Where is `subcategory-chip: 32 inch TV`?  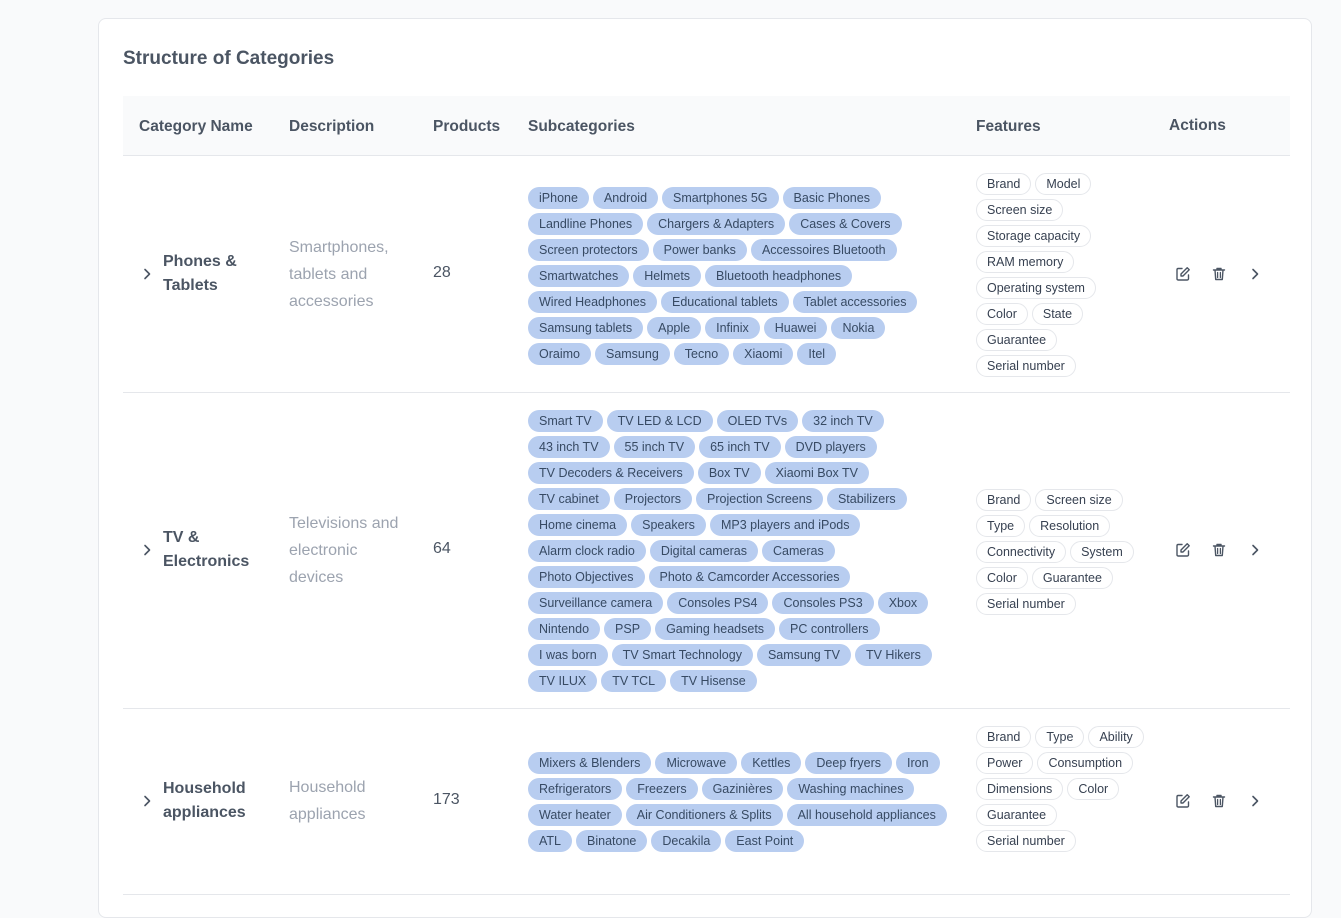 subcategory-chip: 32 inch TV is located at coordinates (843, 421).